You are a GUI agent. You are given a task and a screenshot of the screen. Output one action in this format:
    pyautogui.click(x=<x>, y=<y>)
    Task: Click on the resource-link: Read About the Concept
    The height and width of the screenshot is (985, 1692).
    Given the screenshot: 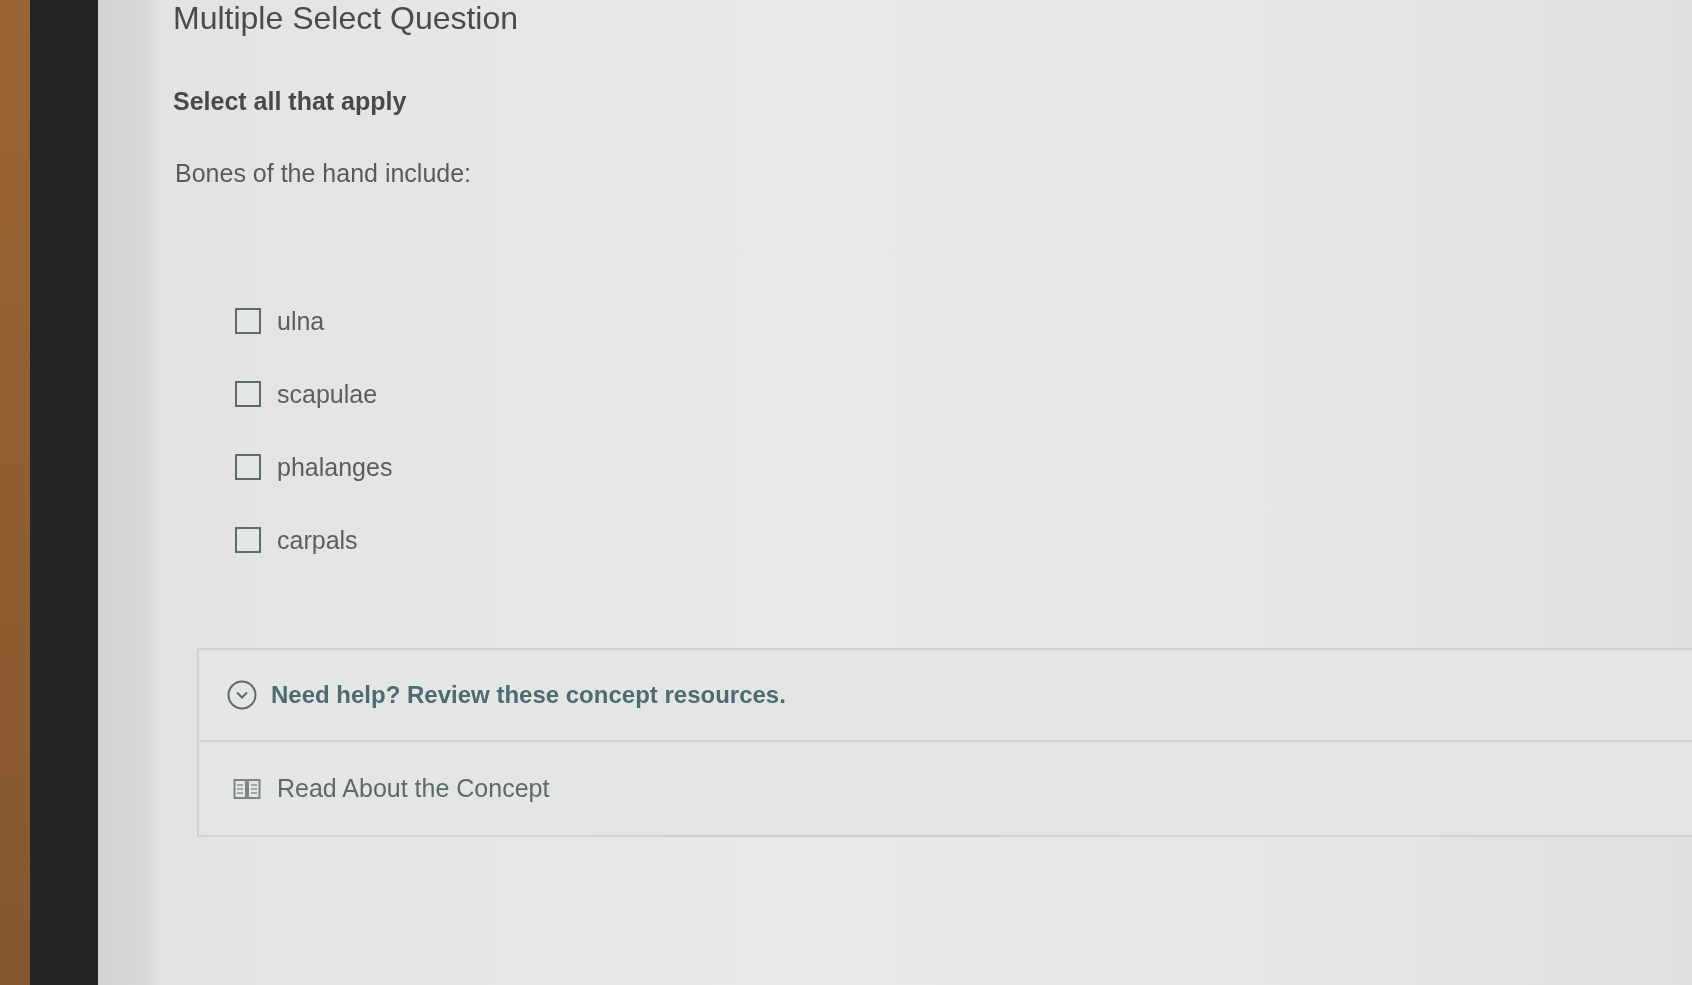 What is the action you would take?
    pyautogui.click(x=391, y=788)
    